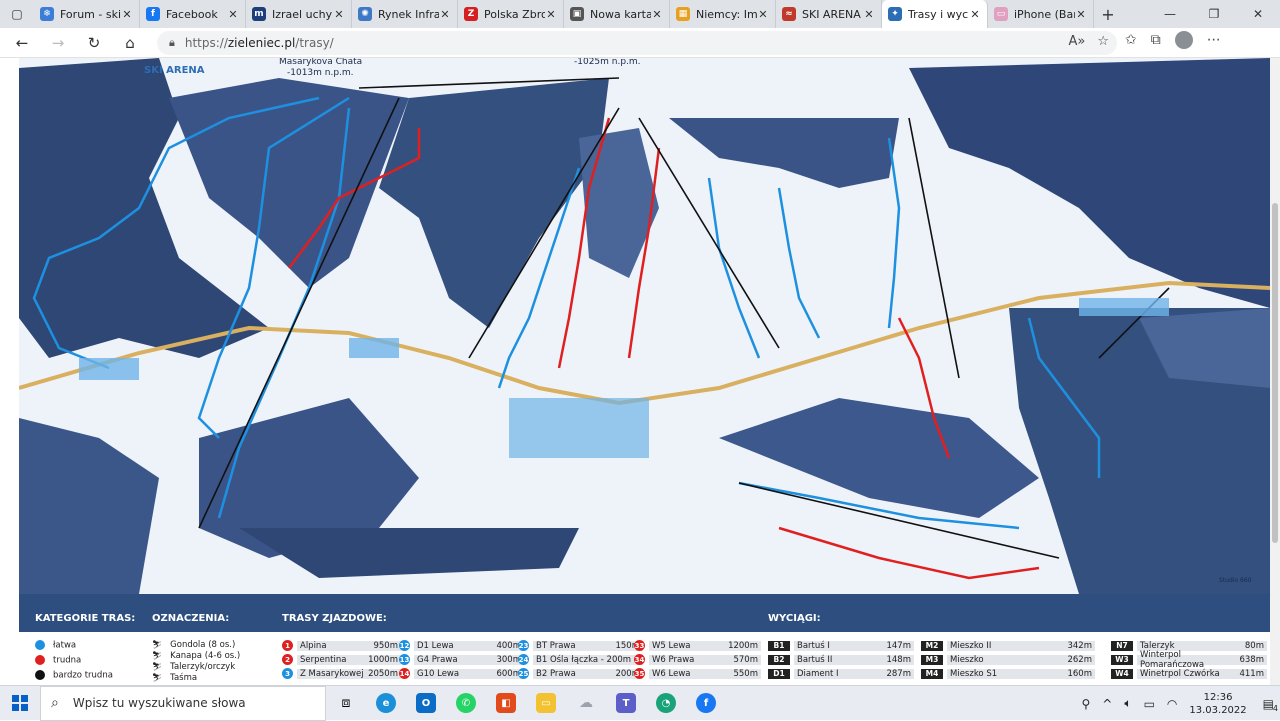 The height and width of the screenshot is (721, 1280). I want to click on tab-title: iPhone (Bar, so click(1044, 14).